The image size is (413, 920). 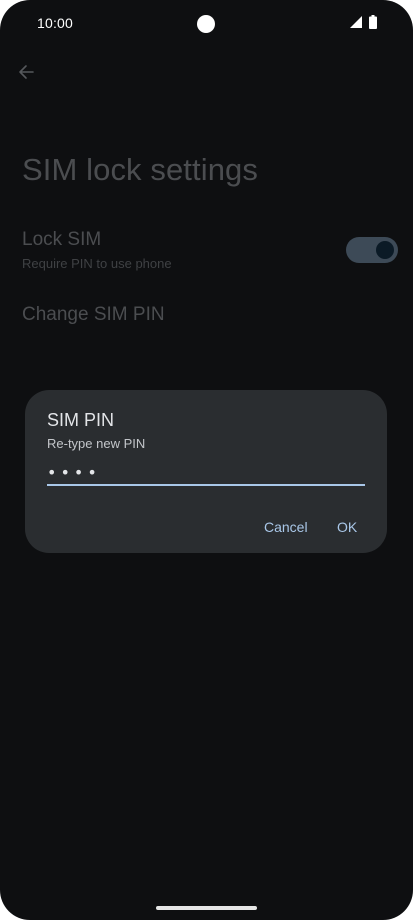 I want to click on lock-sim-title: Lock SIM, so click(x=62, y=239).